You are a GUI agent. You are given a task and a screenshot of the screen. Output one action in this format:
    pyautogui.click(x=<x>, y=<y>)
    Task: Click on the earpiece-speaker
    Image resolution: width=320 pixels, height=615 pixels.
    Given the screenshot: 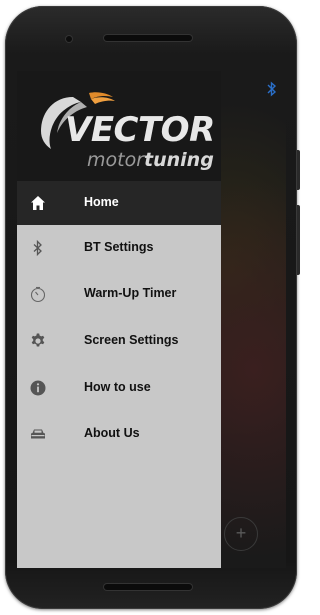 What is the action you would take?
    pyautogui.click(x=148, y=38)
    